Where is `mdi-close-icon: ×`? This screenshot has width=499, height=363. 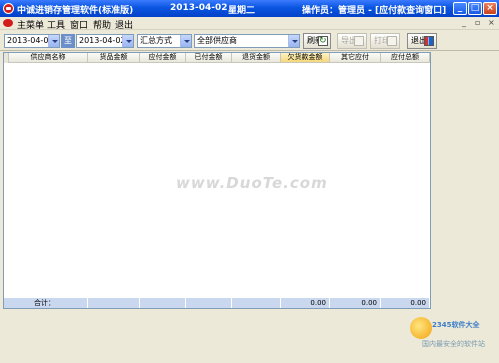 mdi-close-icon: × is located at coordinates (491, 22).